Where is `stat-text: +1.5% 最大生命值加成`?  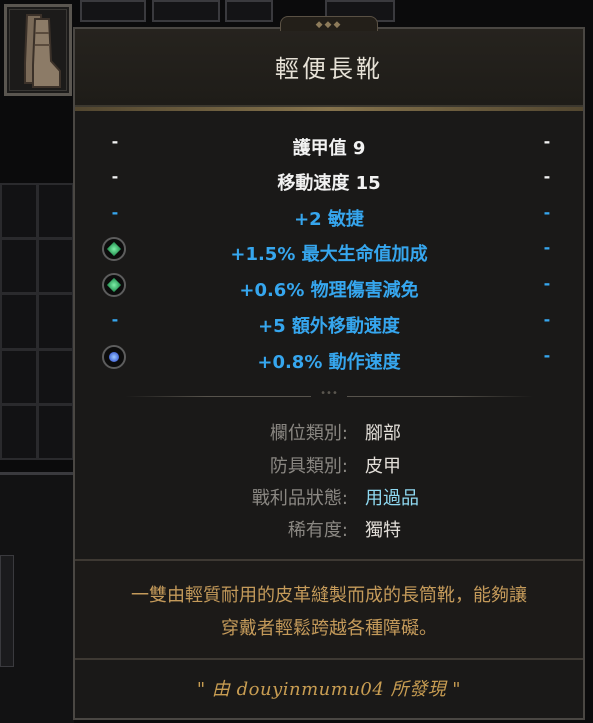
stat-text: +1.5% 最大生命值加成 is located at coordinates (329, 254).